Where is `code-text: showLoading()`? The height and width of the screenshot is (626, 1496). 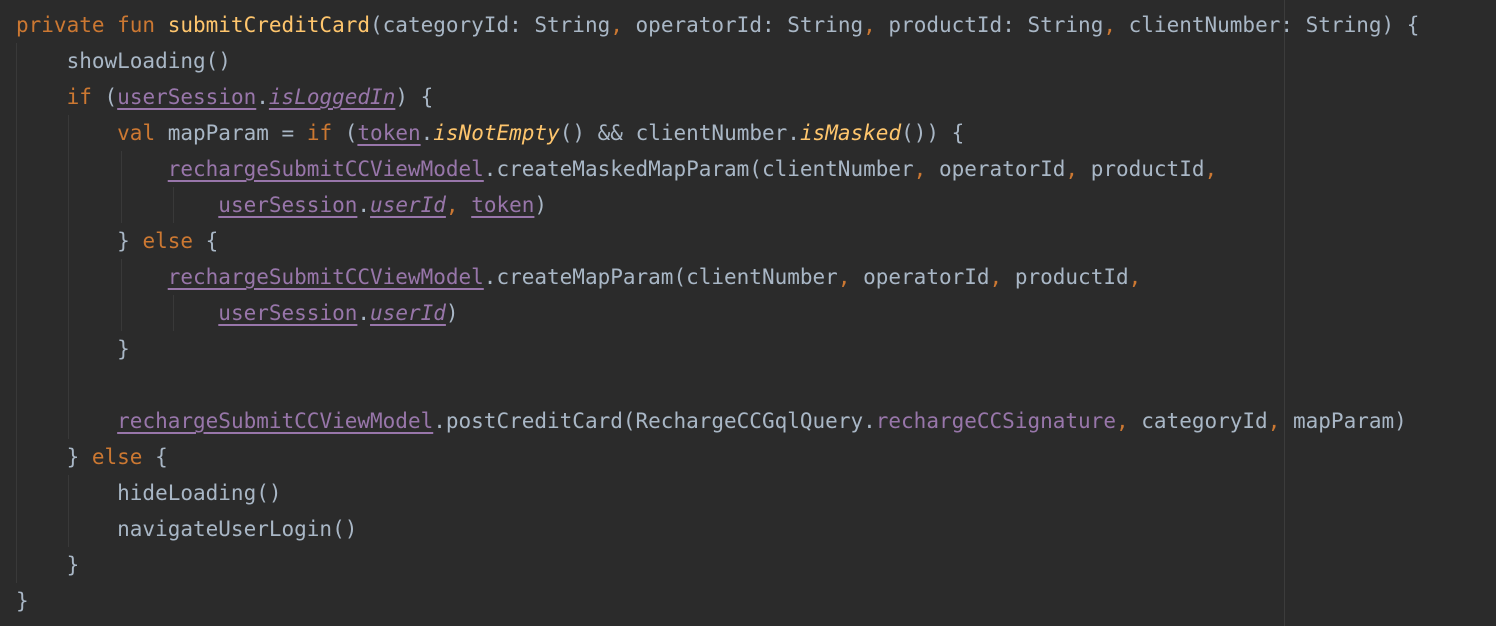 code-text: showLoading() is located at coordinates (123, 61).